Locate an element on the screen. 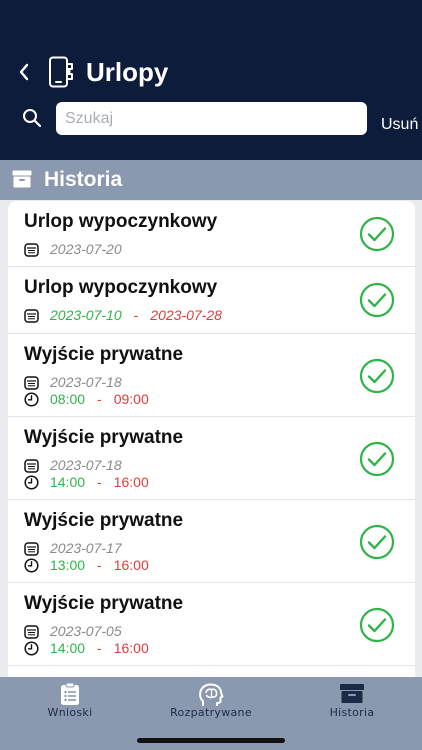 The image size is (422, 750). tab-label: Rozpatrywane is located at coordinates (211, 712).